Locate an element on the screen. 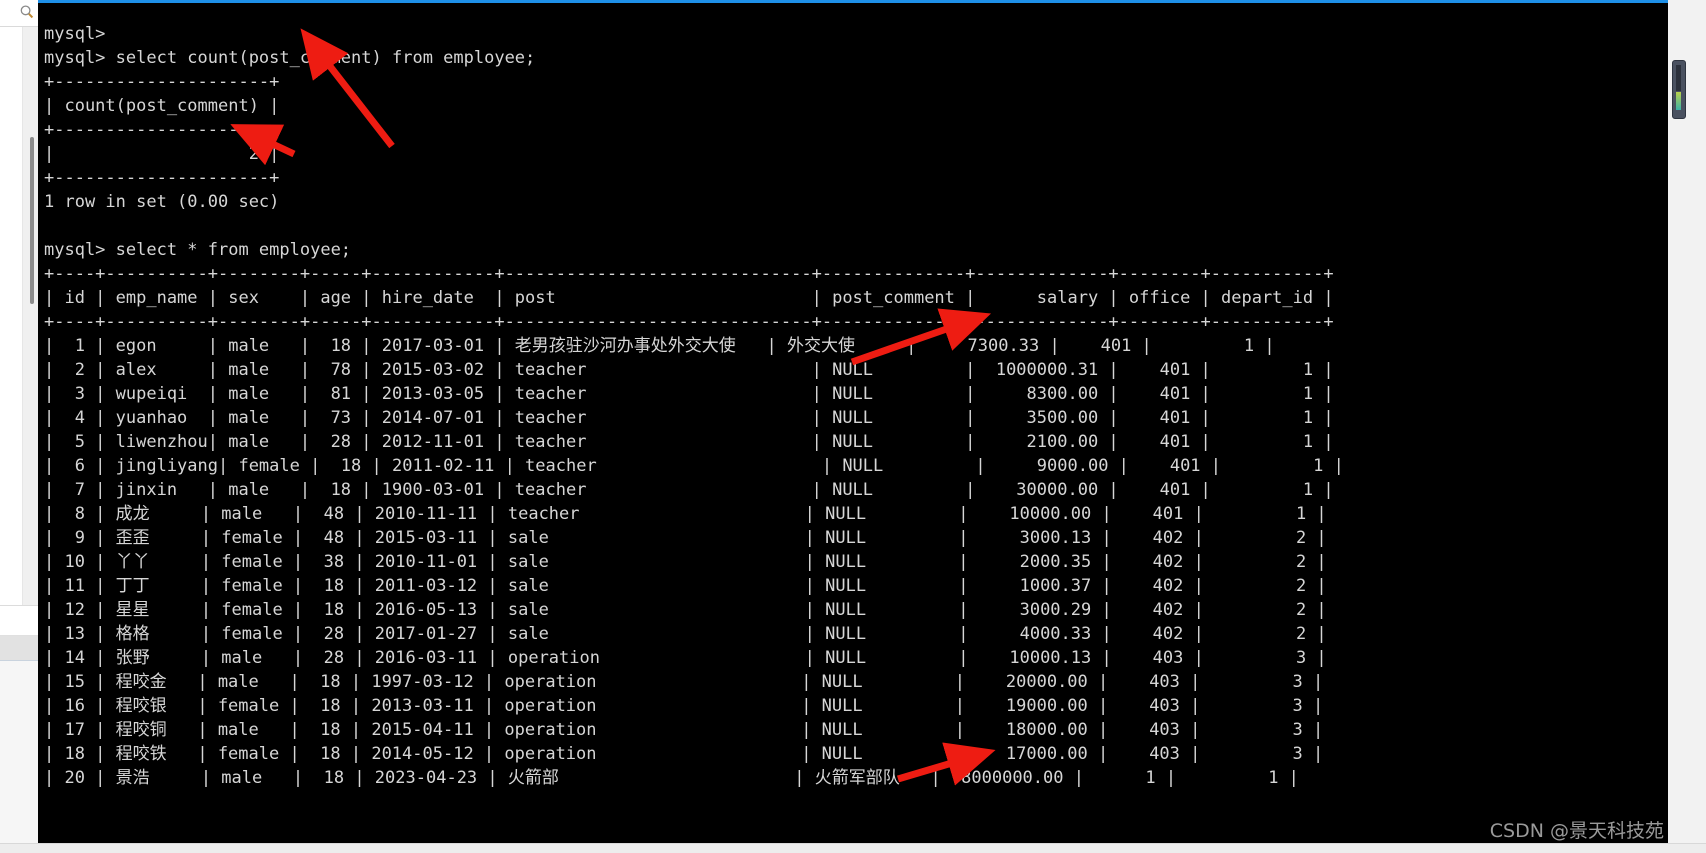  left-panel-scrollbar-thumb is located at coordinates (32, 220).